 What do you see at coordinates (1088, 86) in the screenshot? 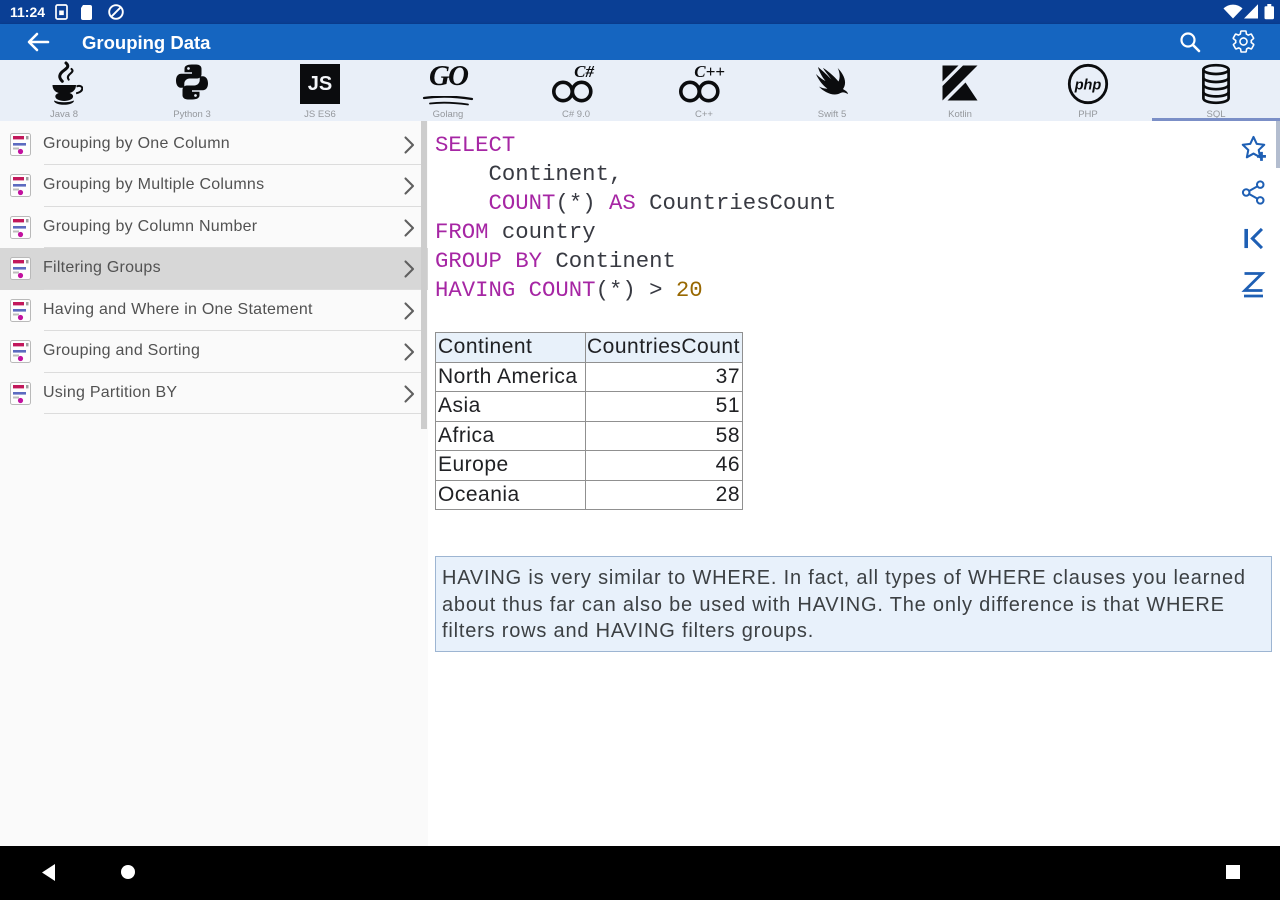
I see `svg-text: php` at bounding box center [1088, 86].